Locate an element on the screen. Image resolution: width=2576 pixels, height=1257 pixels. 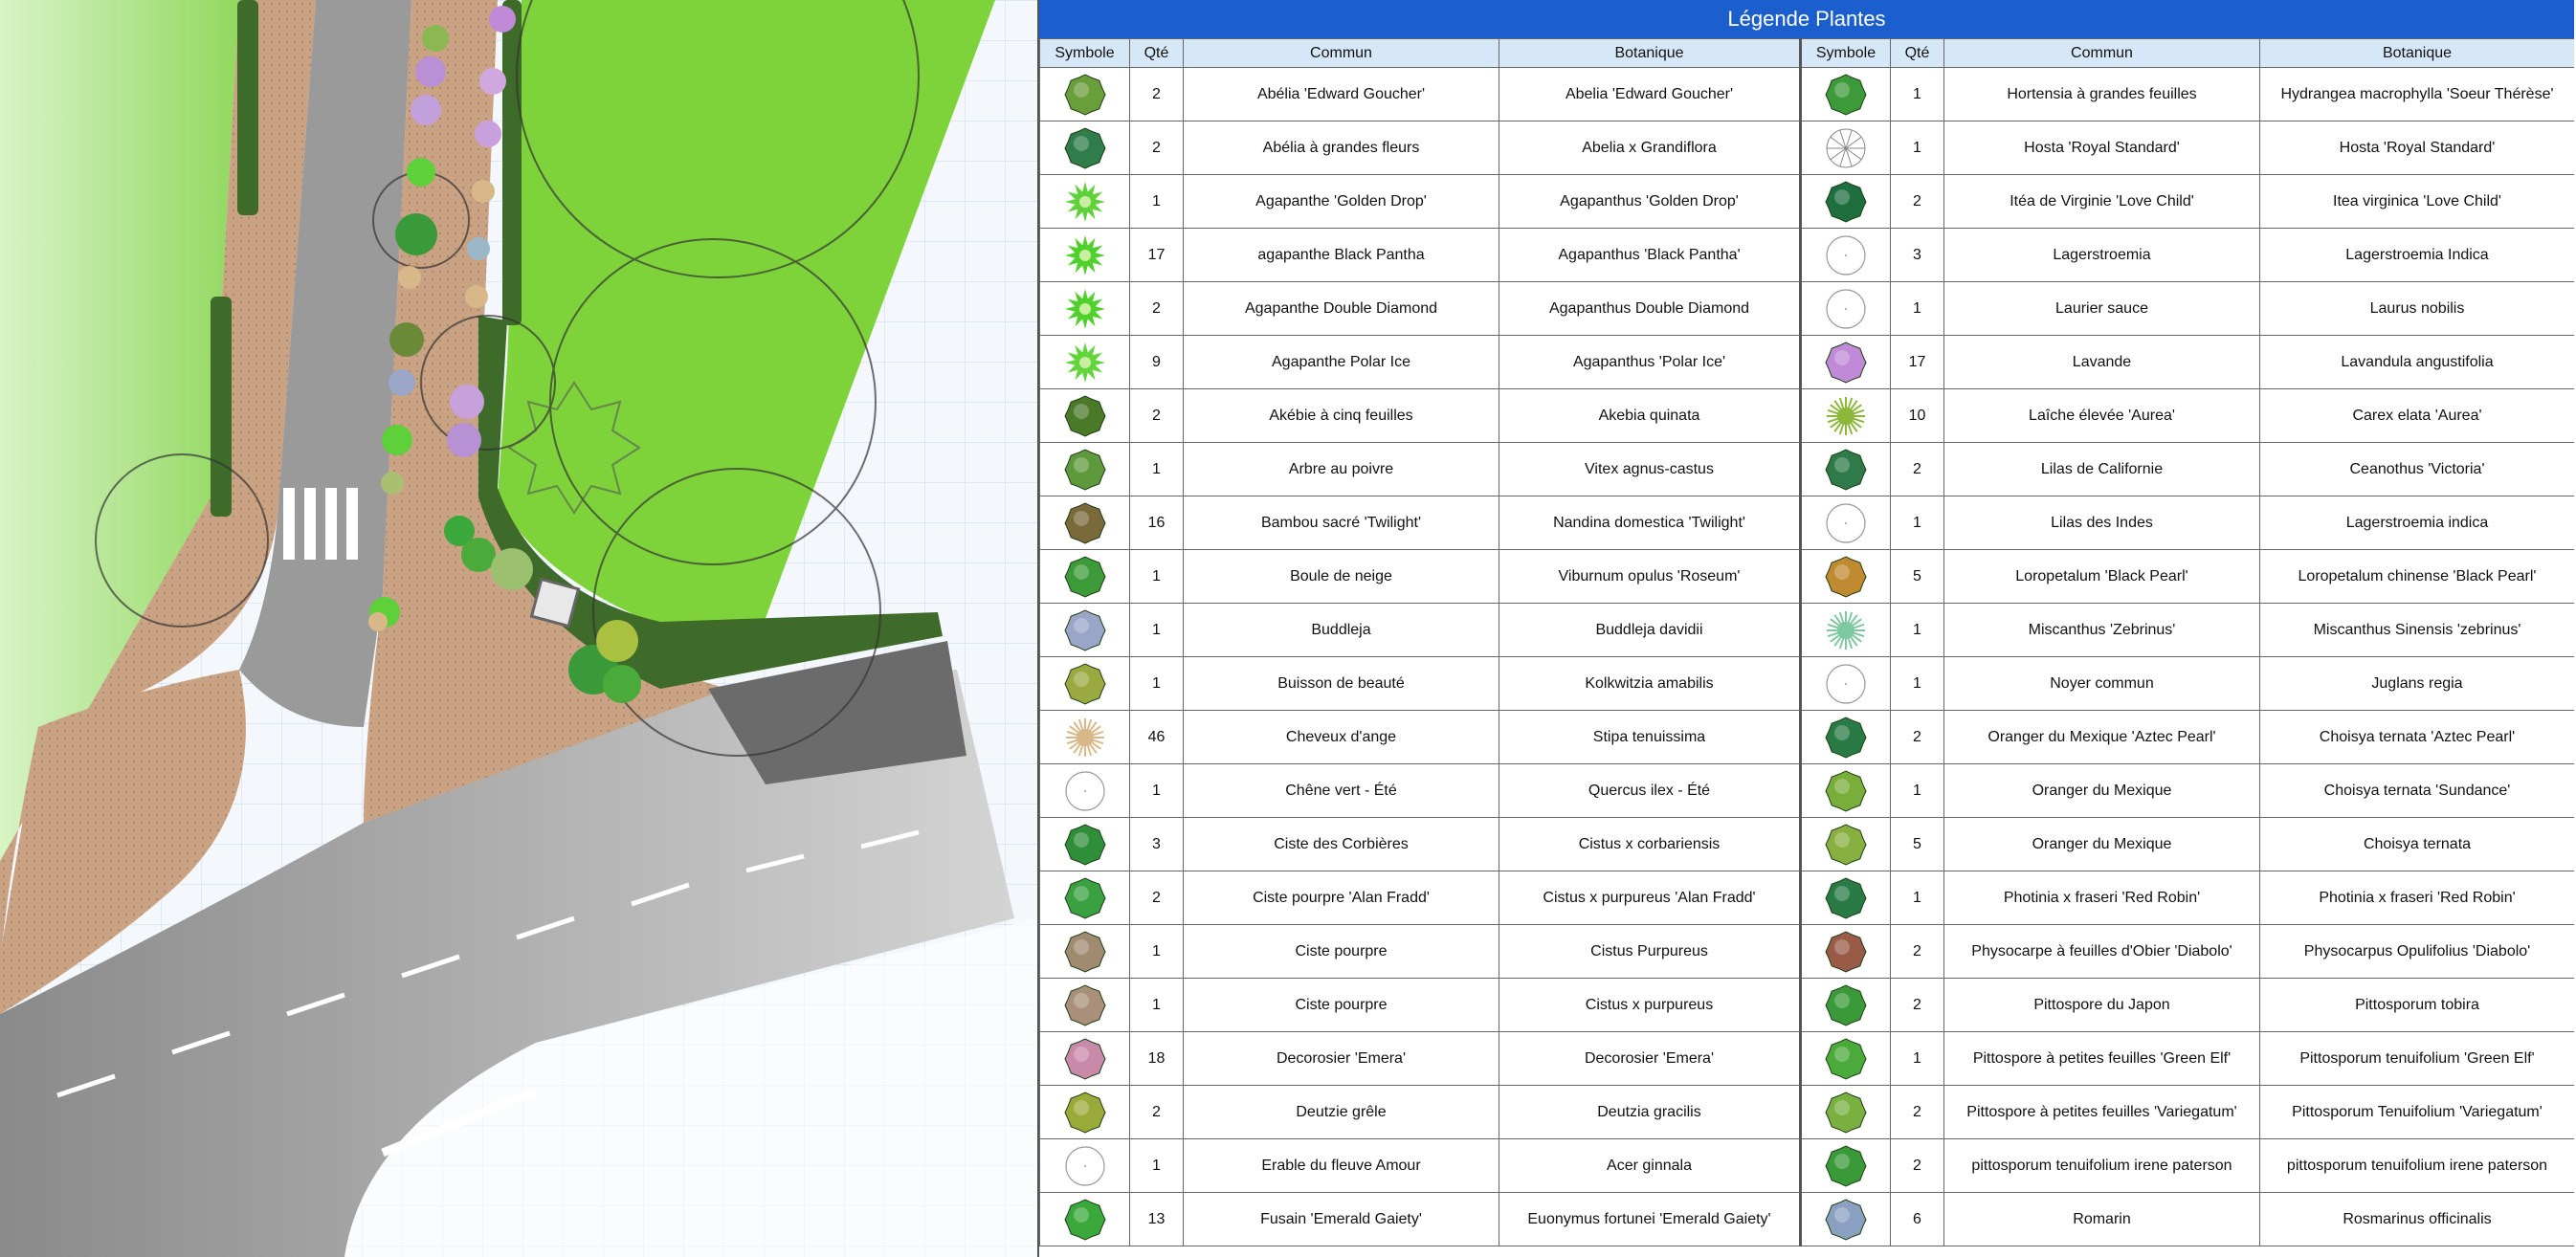
plant-common-name: Hortensia à grandes feuilles is located at coordinates (2101, 94).